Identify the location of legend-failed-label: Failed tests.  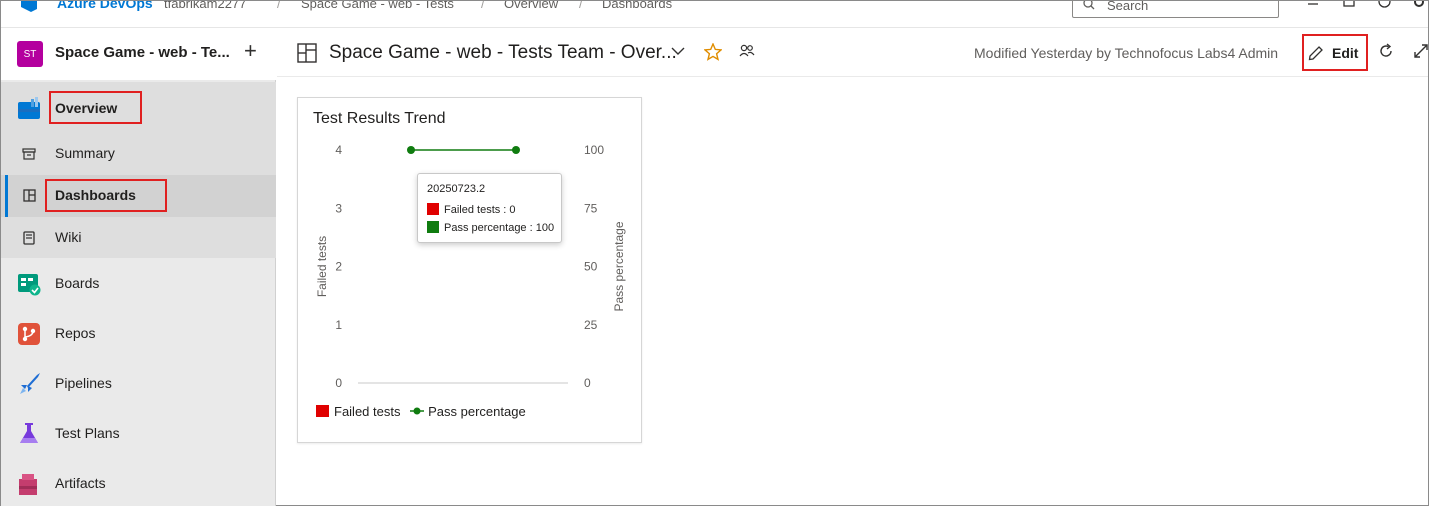
(367, 411).